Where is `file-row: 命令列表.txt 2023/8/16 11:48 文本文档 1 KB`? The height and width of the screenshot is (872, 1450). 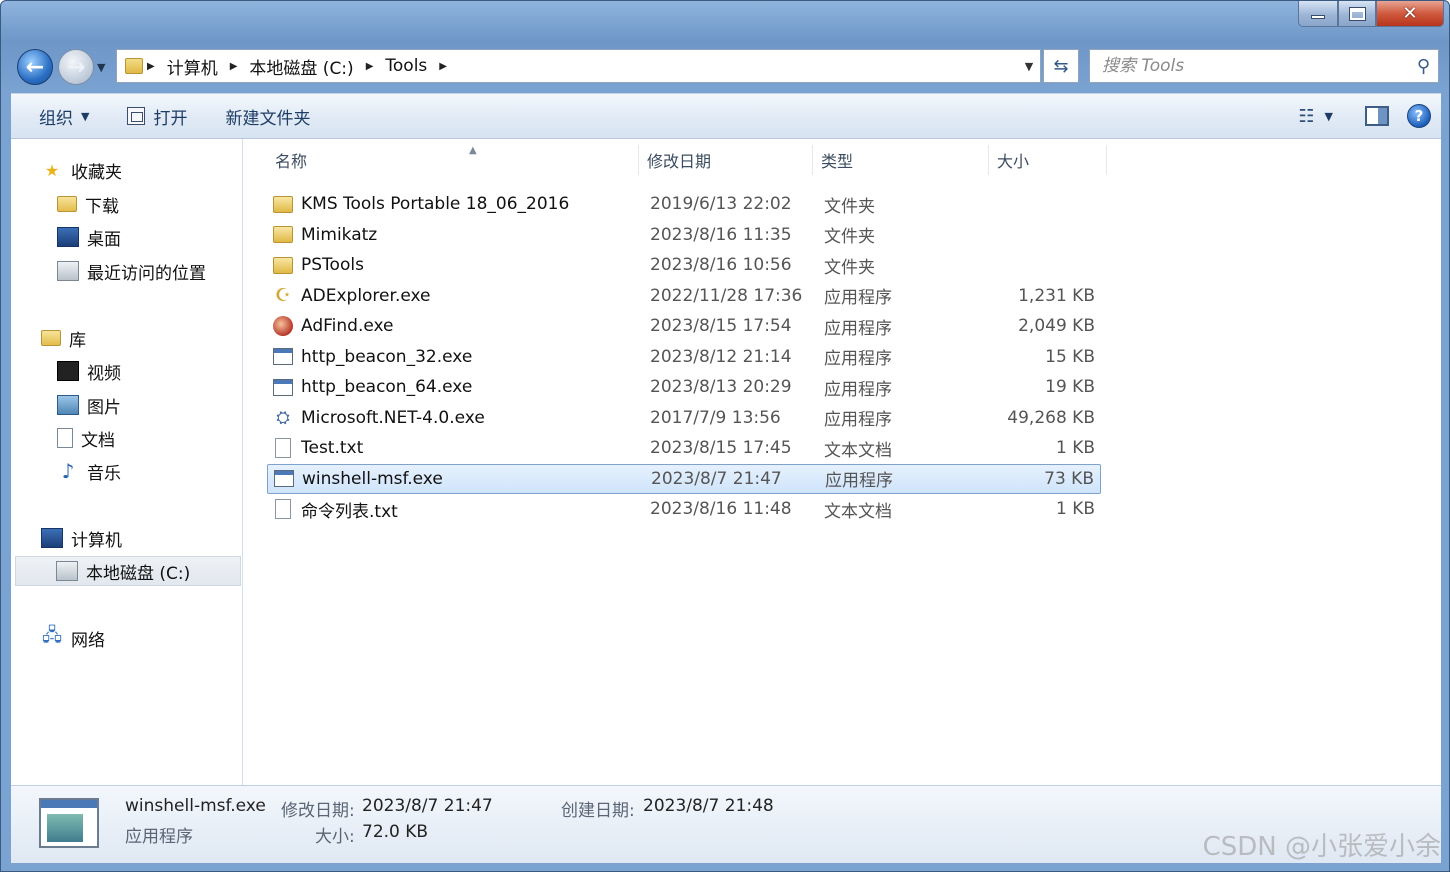 file-row: 命令列表.txt 2023/8/16 11:48 文本文档 1 KB is located at coordinates (684, 509).